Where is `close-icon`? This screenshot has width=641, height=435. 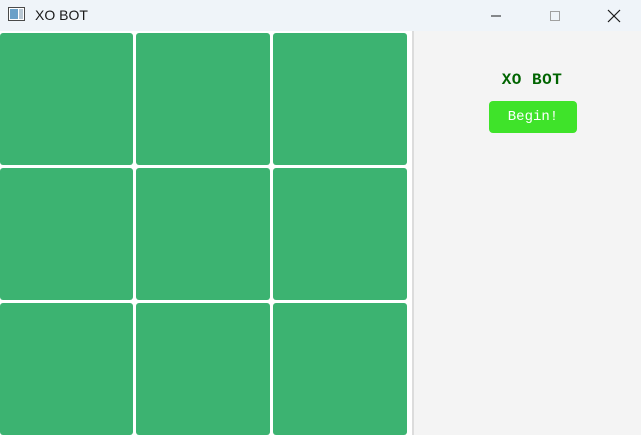 close-icon is located at coordinates (614, 15).